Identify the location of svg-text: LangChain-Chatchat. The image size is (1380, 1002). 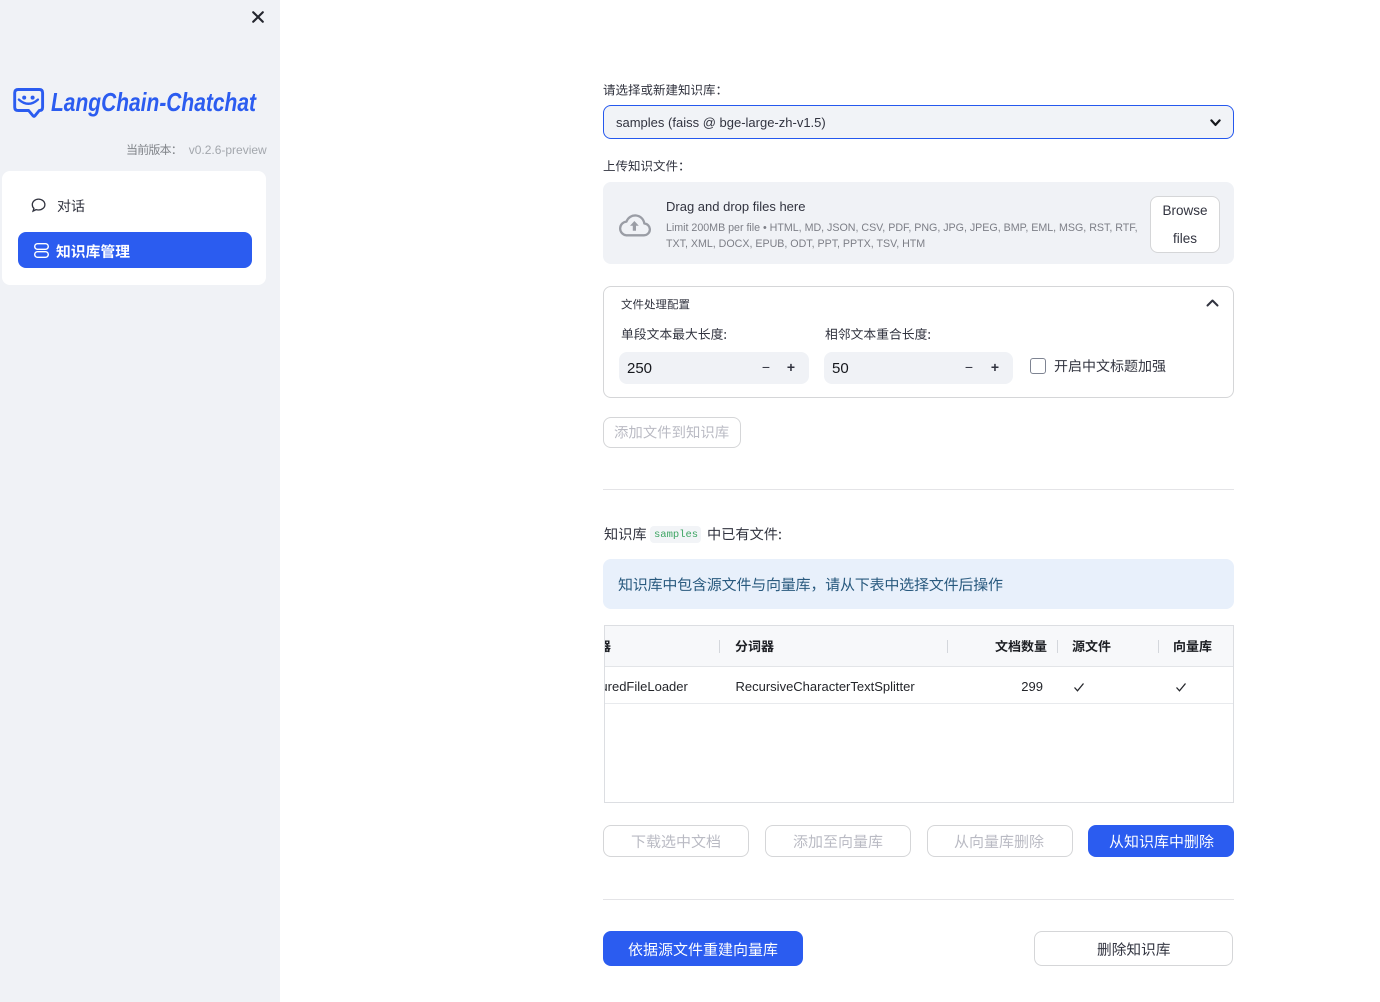
(154, 102).